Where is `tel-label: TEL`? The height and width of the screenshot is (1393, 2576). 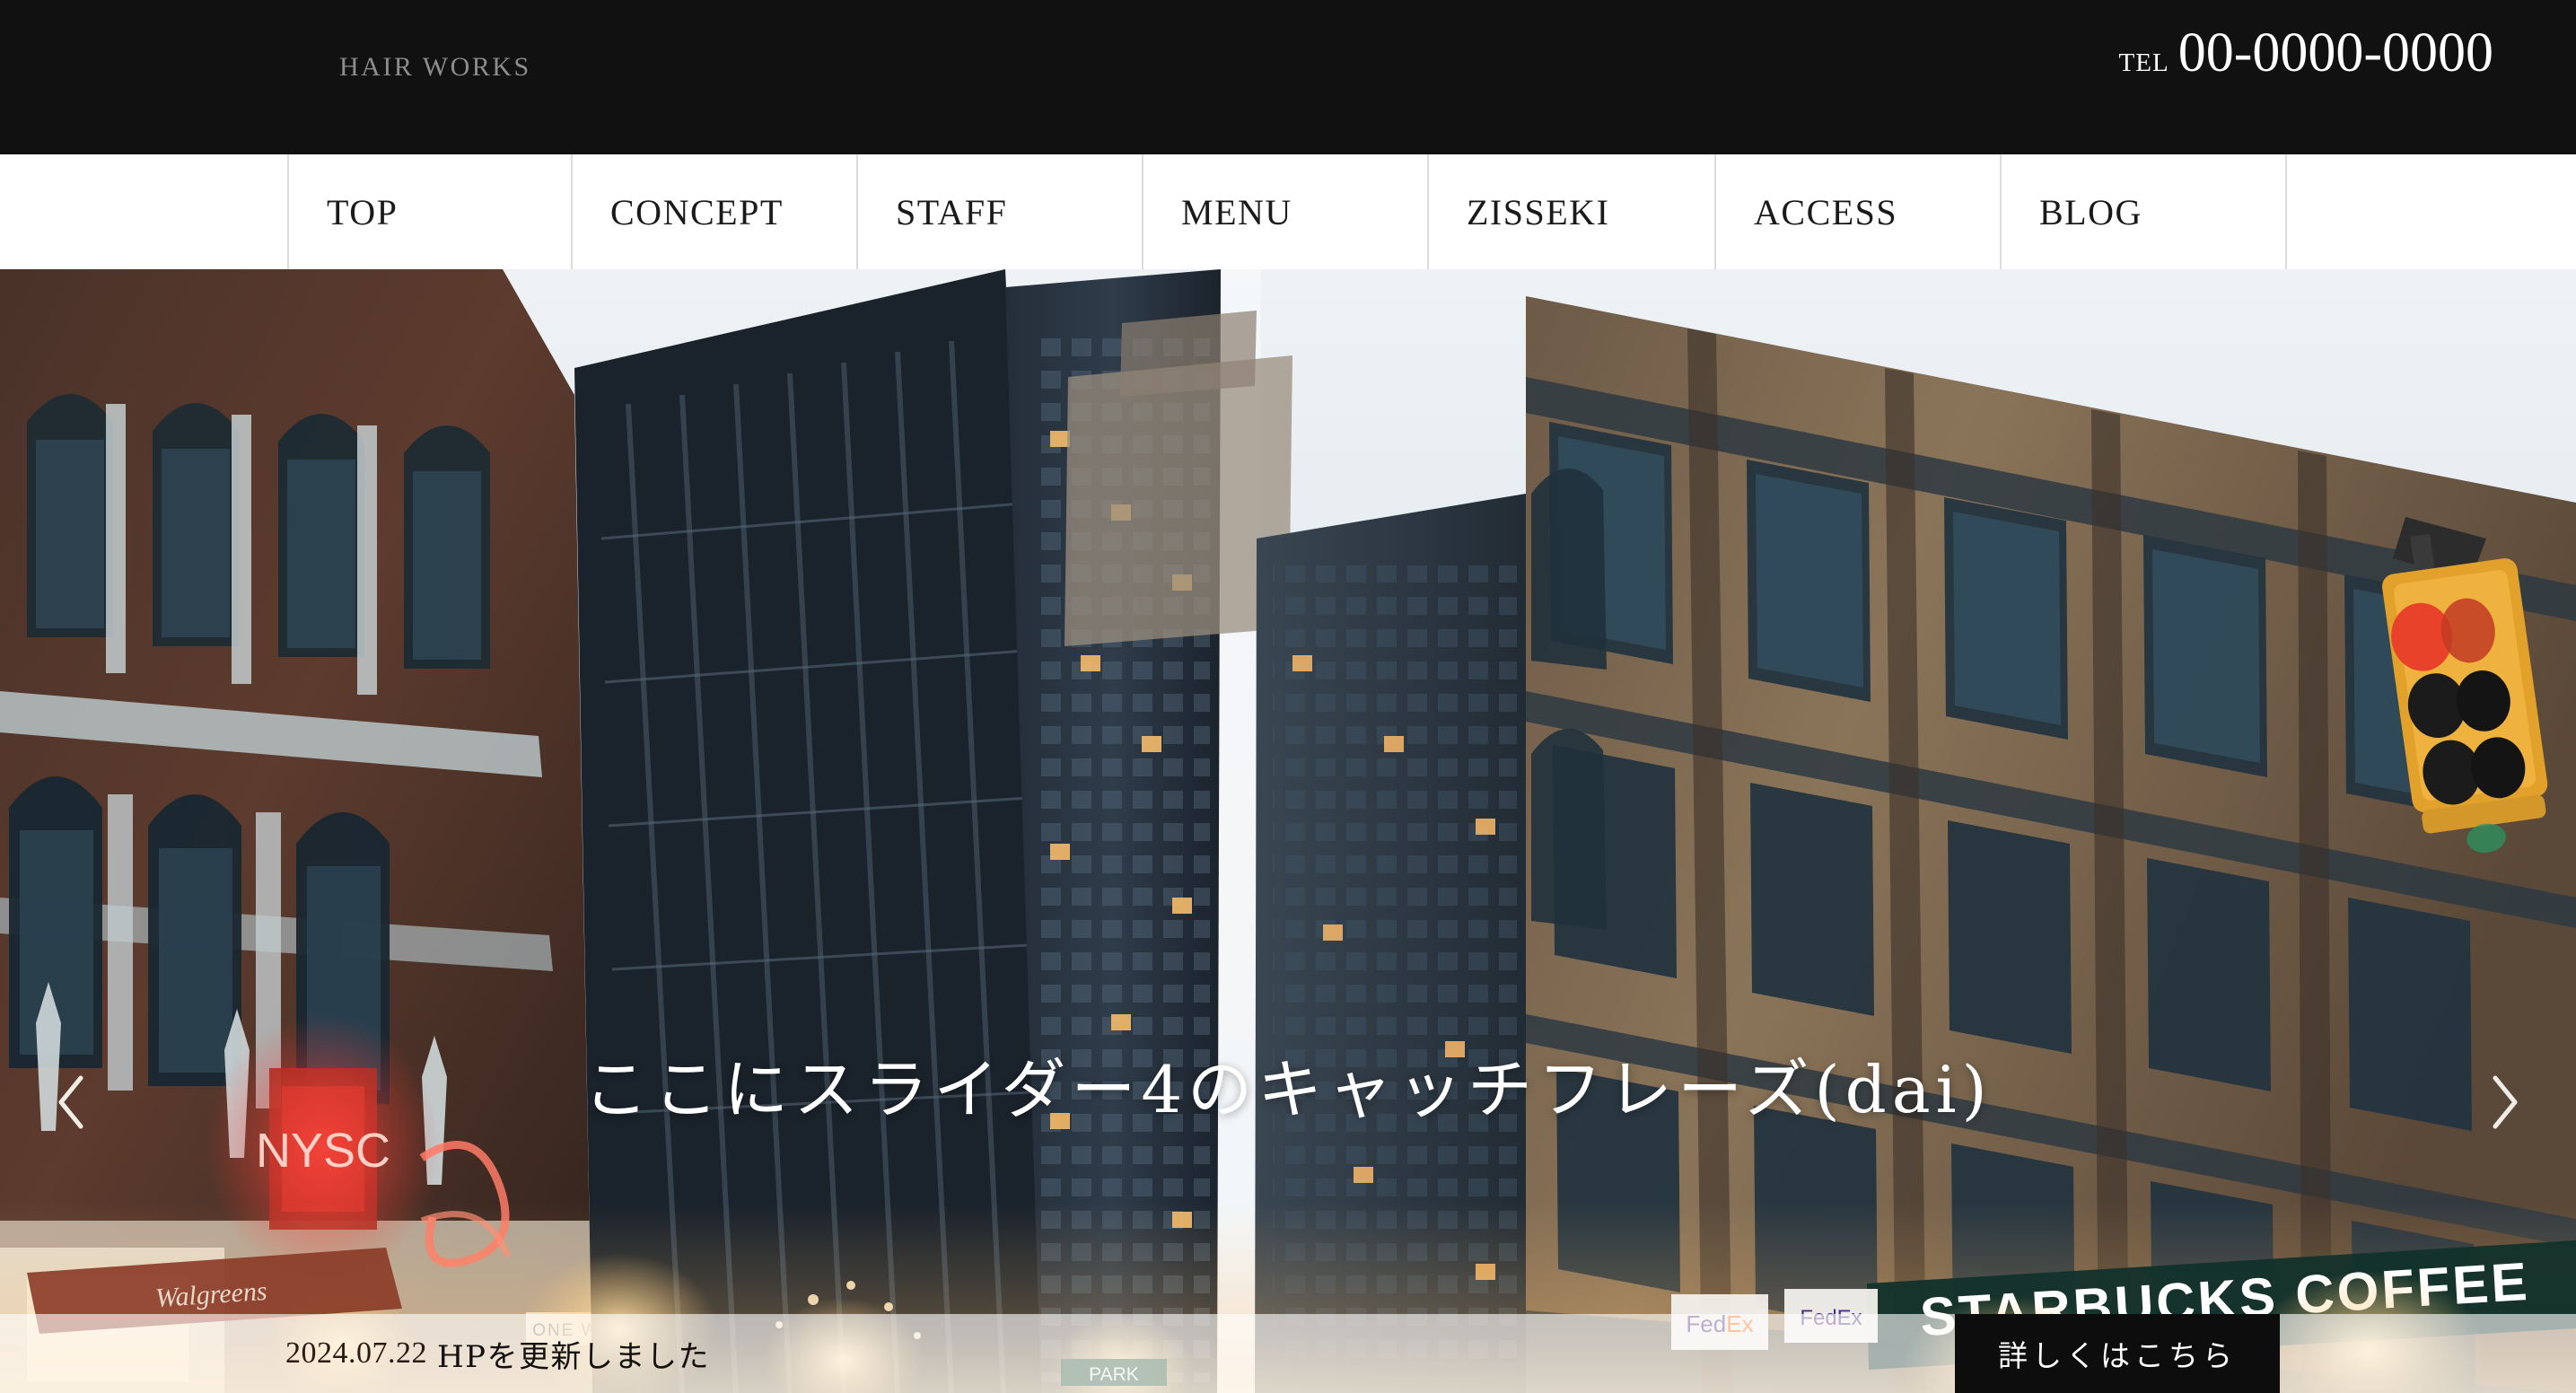
tel-label: TEL is located at coordinates (2143, 63).